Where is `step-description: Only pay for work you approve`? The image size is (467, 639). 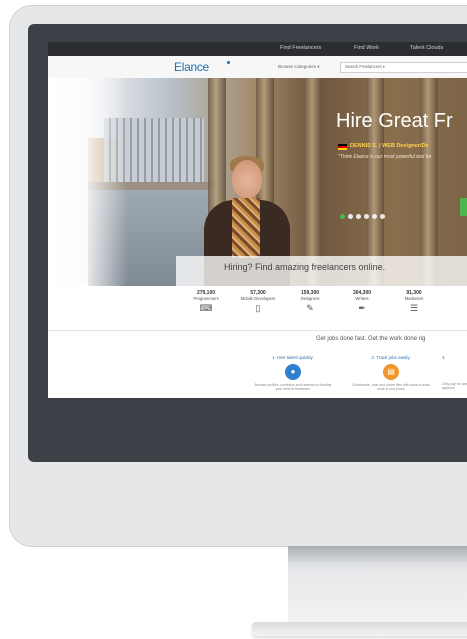 step-description: Only pay for work you approve is located at coordinates (454, 386).